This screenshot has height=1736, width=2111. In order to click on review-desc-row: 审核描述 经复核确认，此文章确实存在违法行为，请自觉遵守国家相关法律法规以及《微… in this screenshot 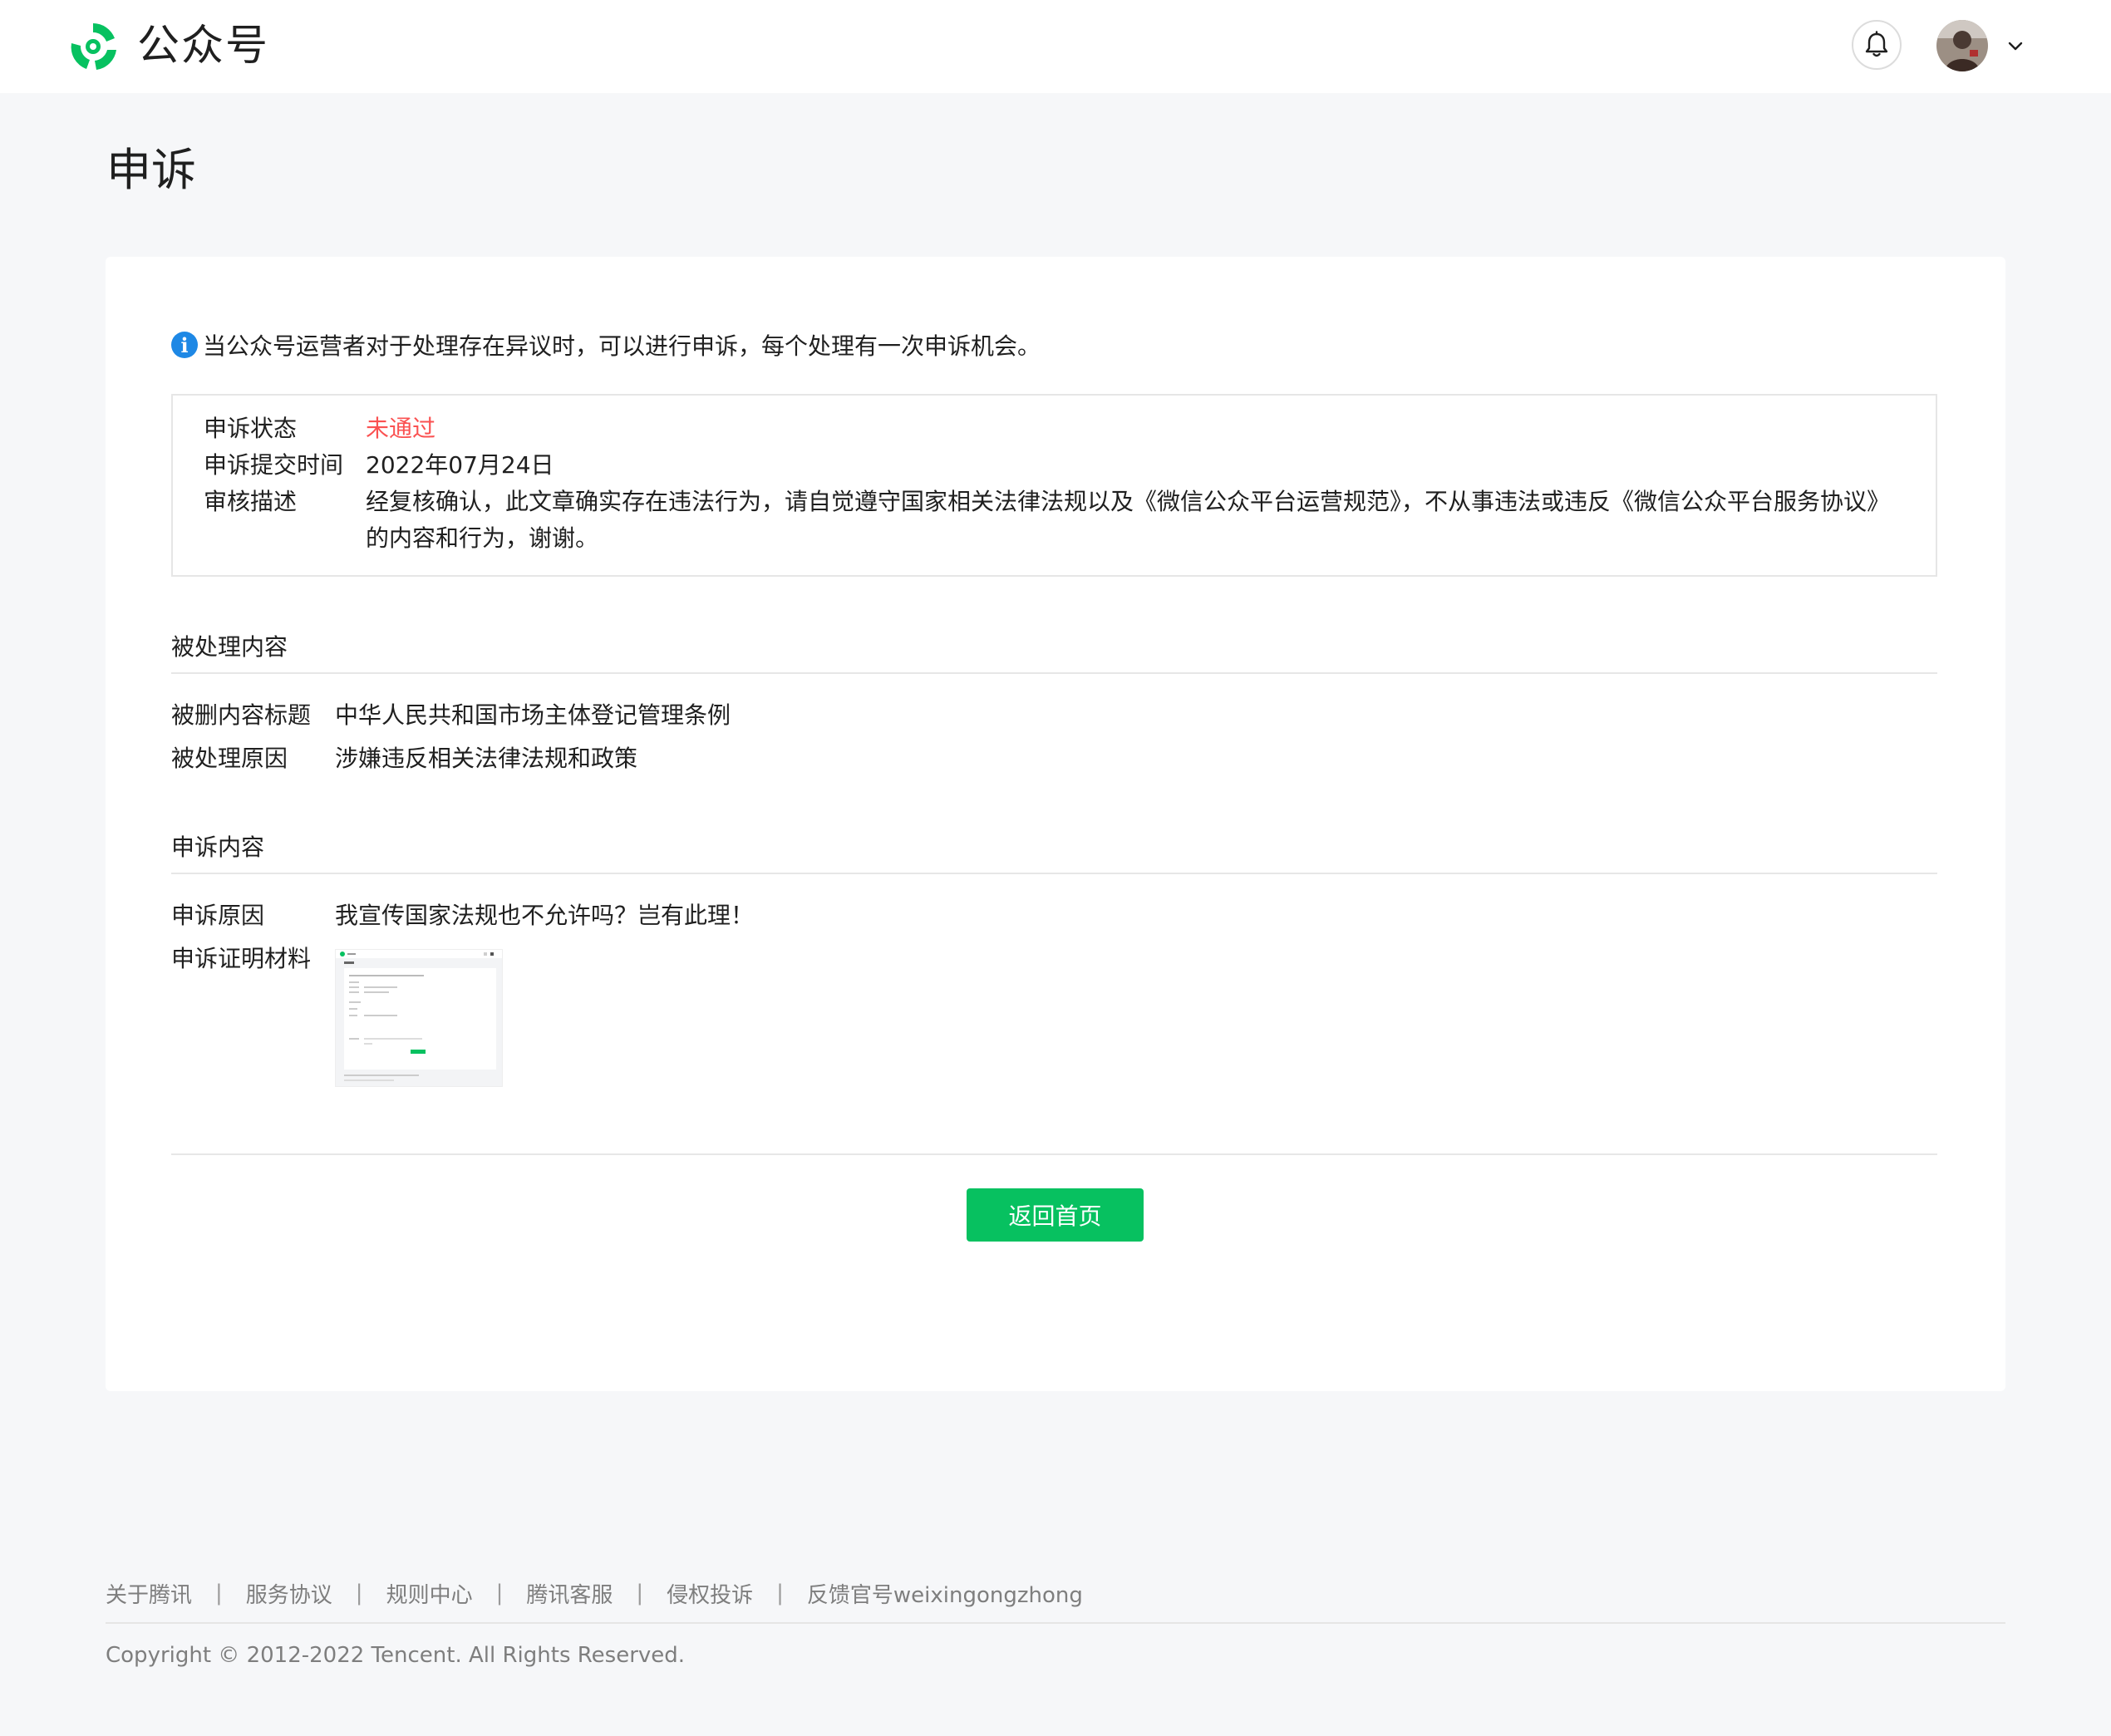, I will do `click(1055, 520)`.